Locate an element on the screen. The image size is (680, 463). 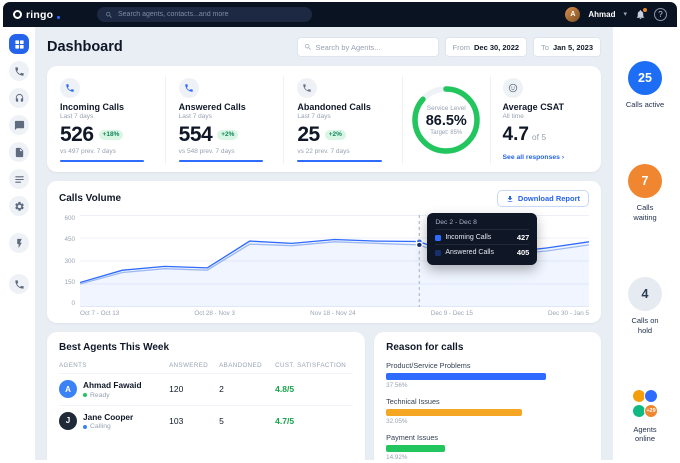
avatar: A is located at coordinates (68, 389).